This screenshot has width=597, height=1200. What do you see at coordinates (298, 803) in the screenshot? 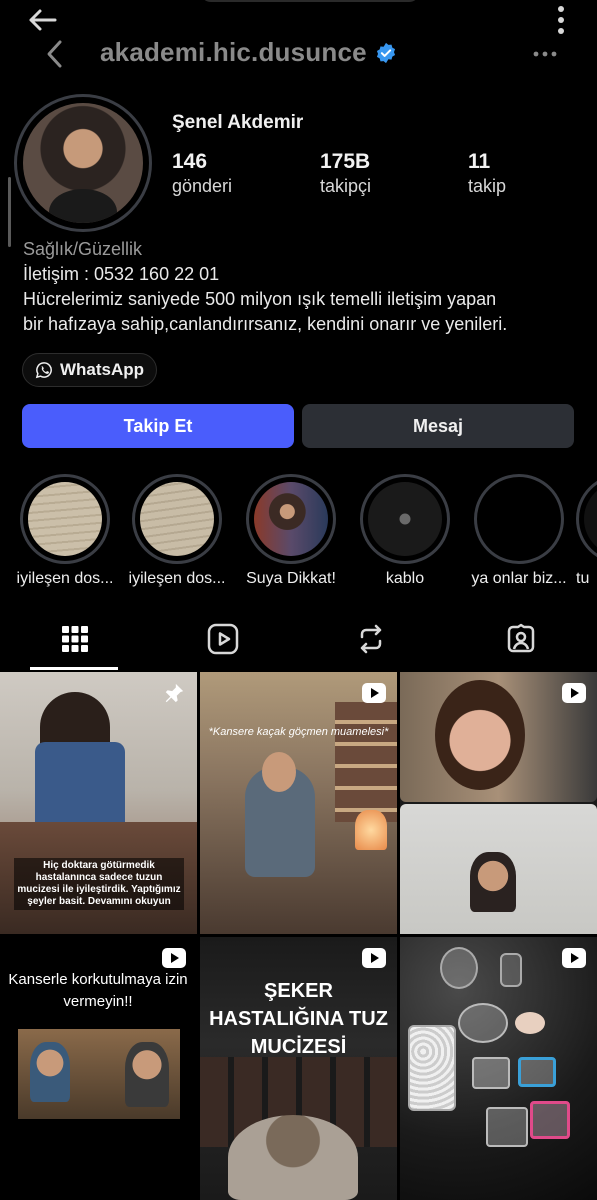
I see `post-thumbnail: *Kansere kaçak göçmen muamelesi*` at bounding box center [298, 803].